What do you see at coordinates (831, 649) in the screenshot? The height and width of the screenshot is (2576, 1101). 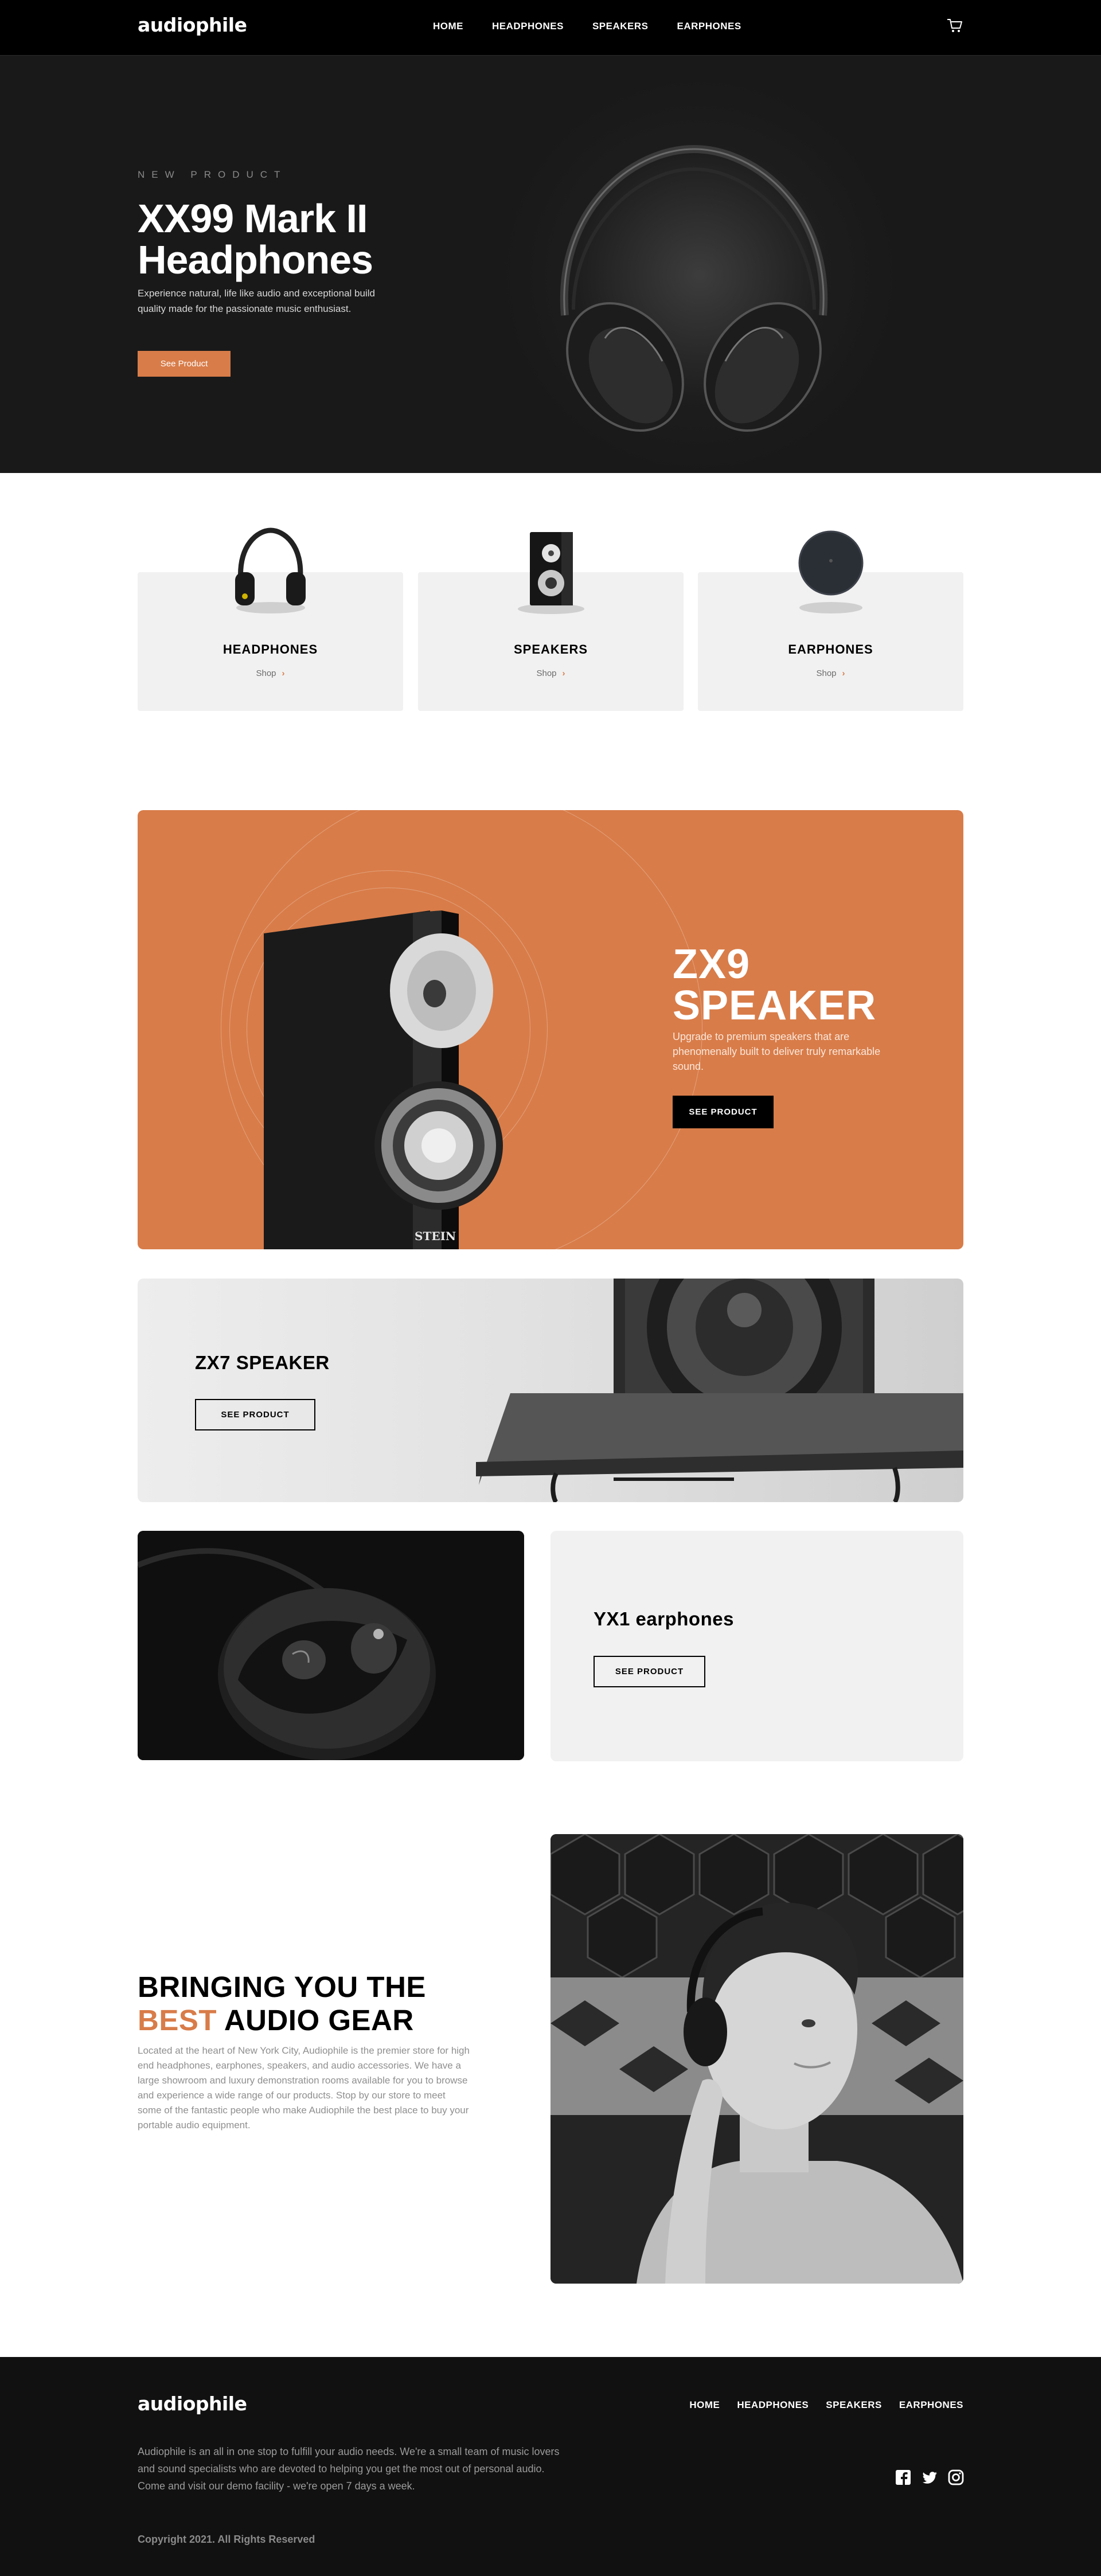 I see `category-title: EARPHONES` at bounding box center [831, 649].